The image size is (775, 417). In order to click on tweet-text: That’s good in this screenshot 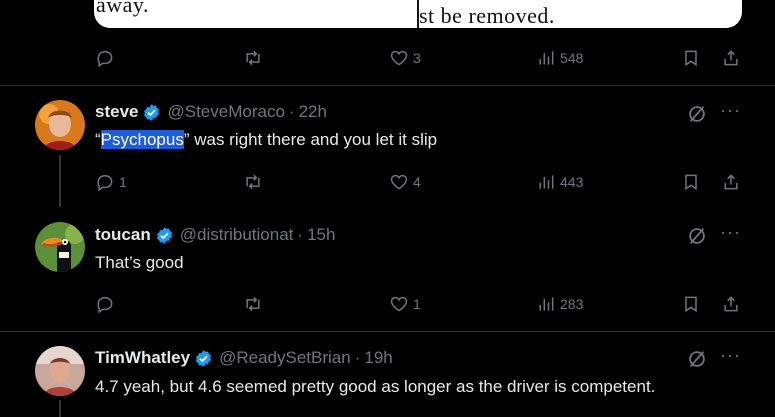, I will do `click(139, 262)`.